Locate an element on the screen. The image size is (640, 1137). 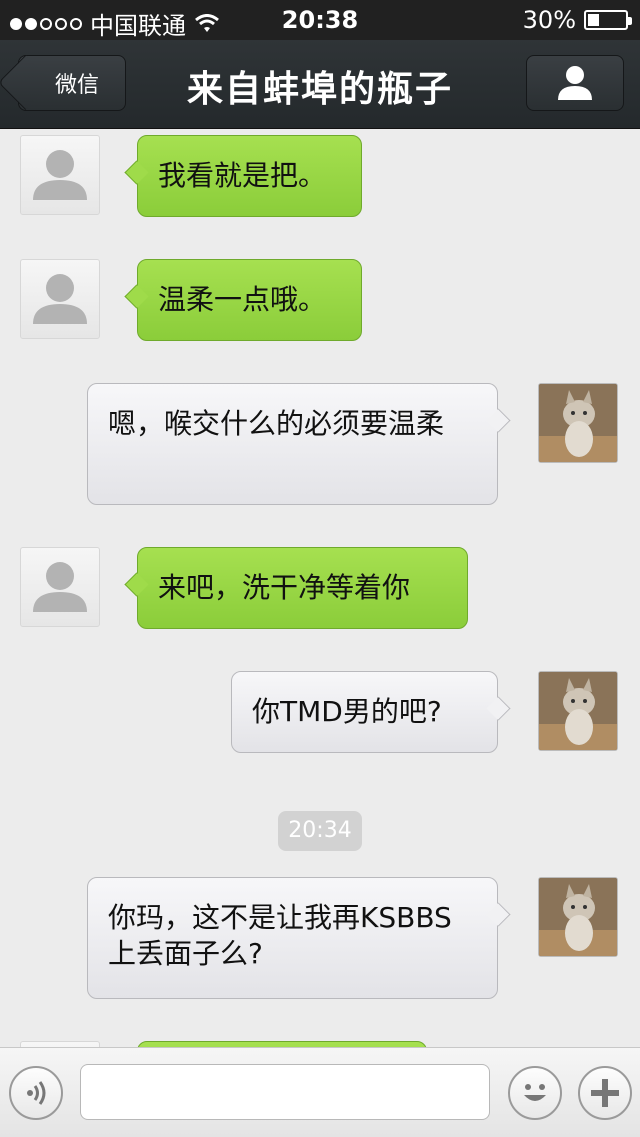
input-toolbar is located at coordinates (320, 1092).